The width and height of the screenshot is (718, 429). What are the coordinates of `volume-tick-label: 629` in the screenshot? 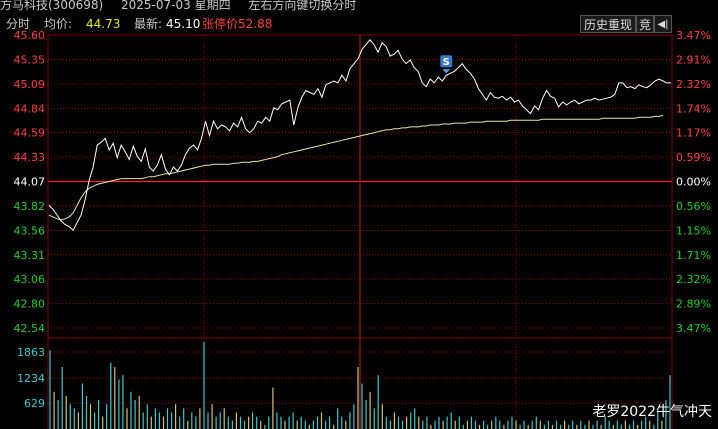 It's located at (34, 403).